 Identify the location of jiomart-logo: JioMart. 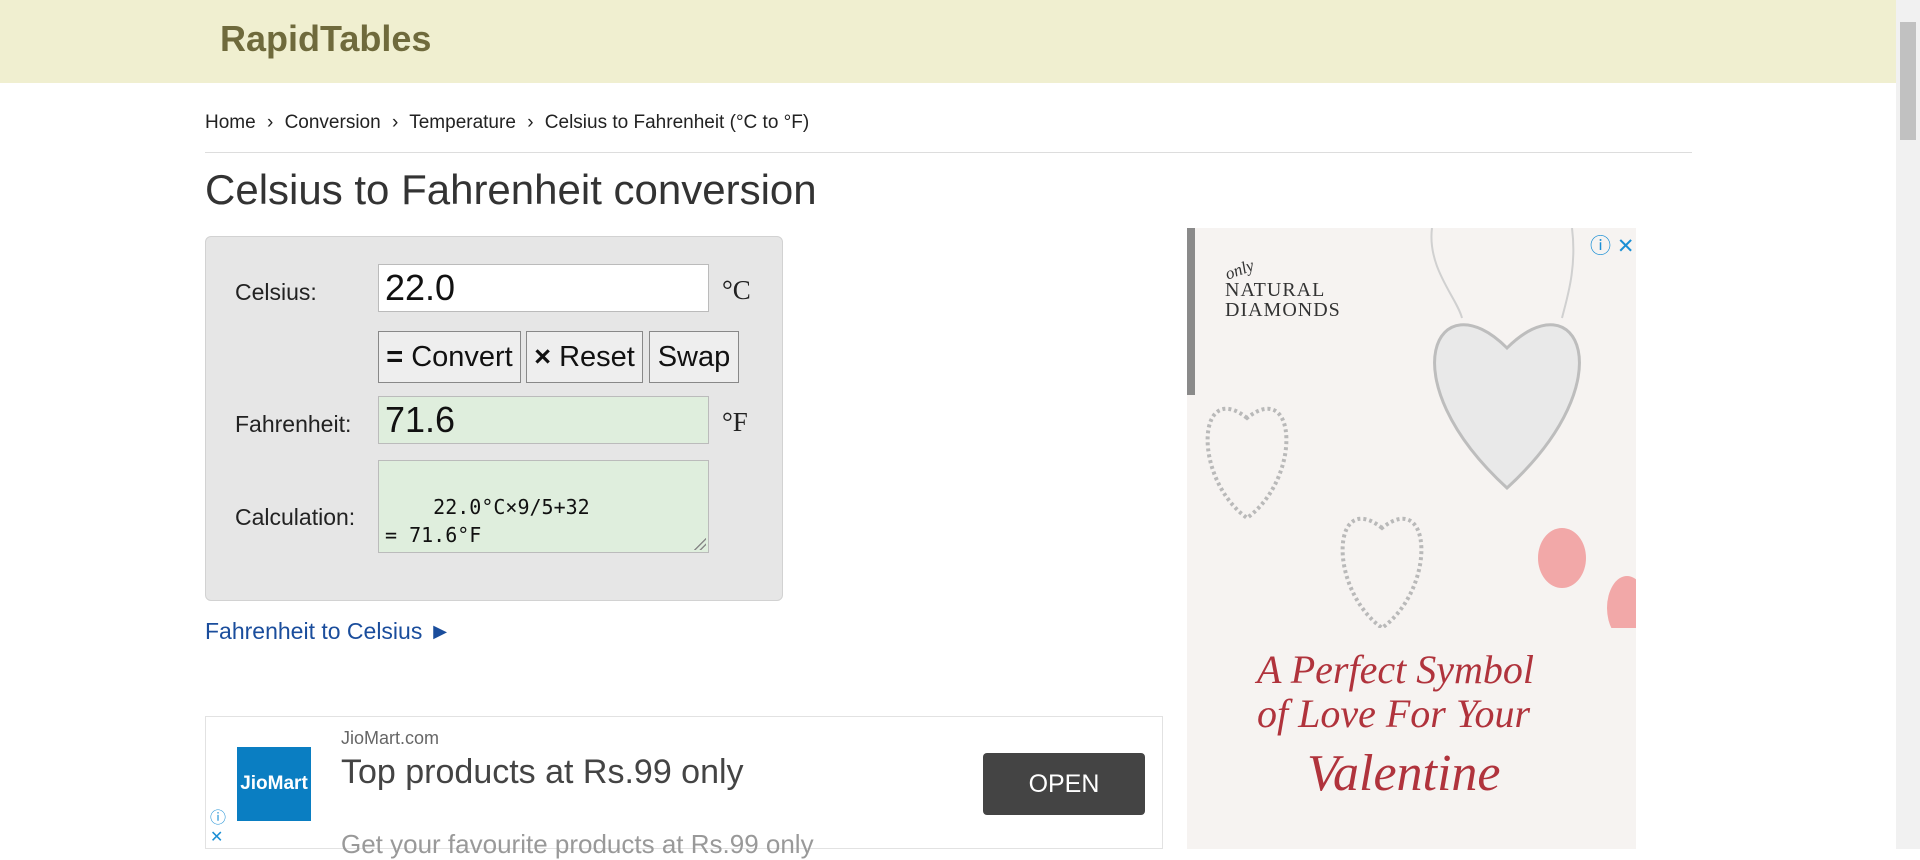
(274, 784).